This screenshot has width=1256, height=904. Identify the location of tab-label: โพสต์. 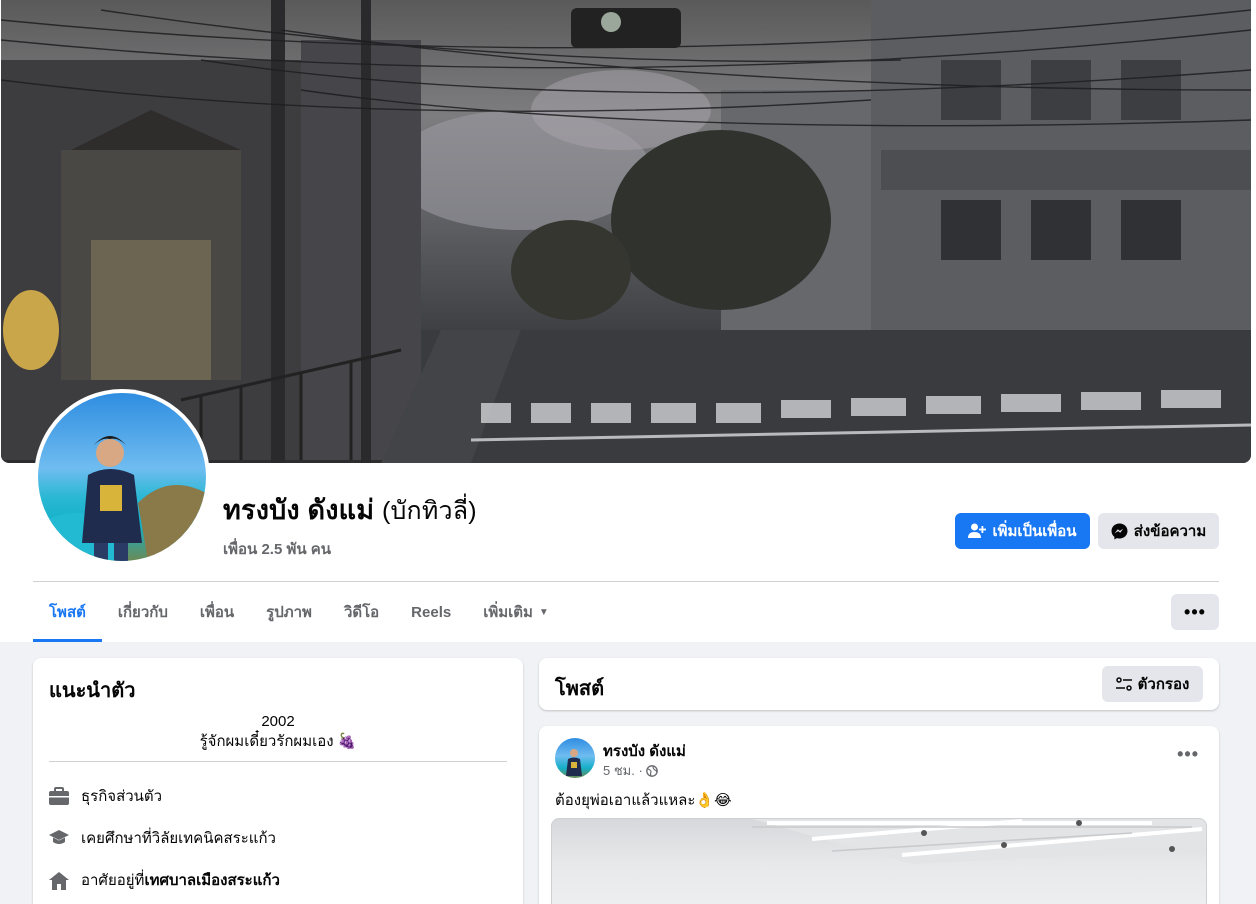
(67, 612).